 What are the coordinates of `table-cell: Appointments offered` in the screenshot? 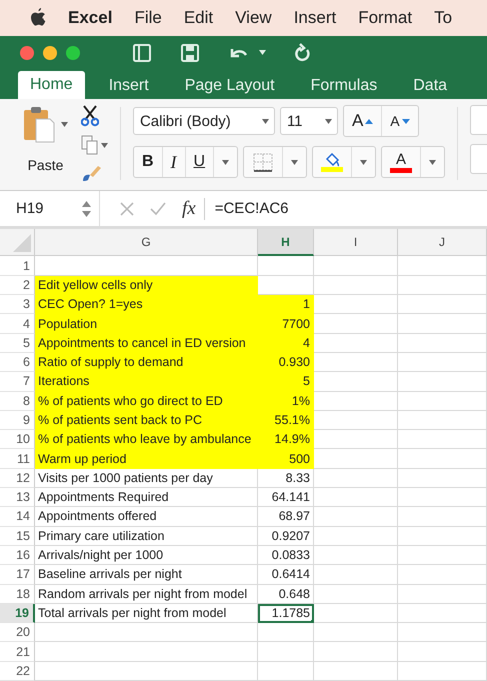 It's located at (146, 517).